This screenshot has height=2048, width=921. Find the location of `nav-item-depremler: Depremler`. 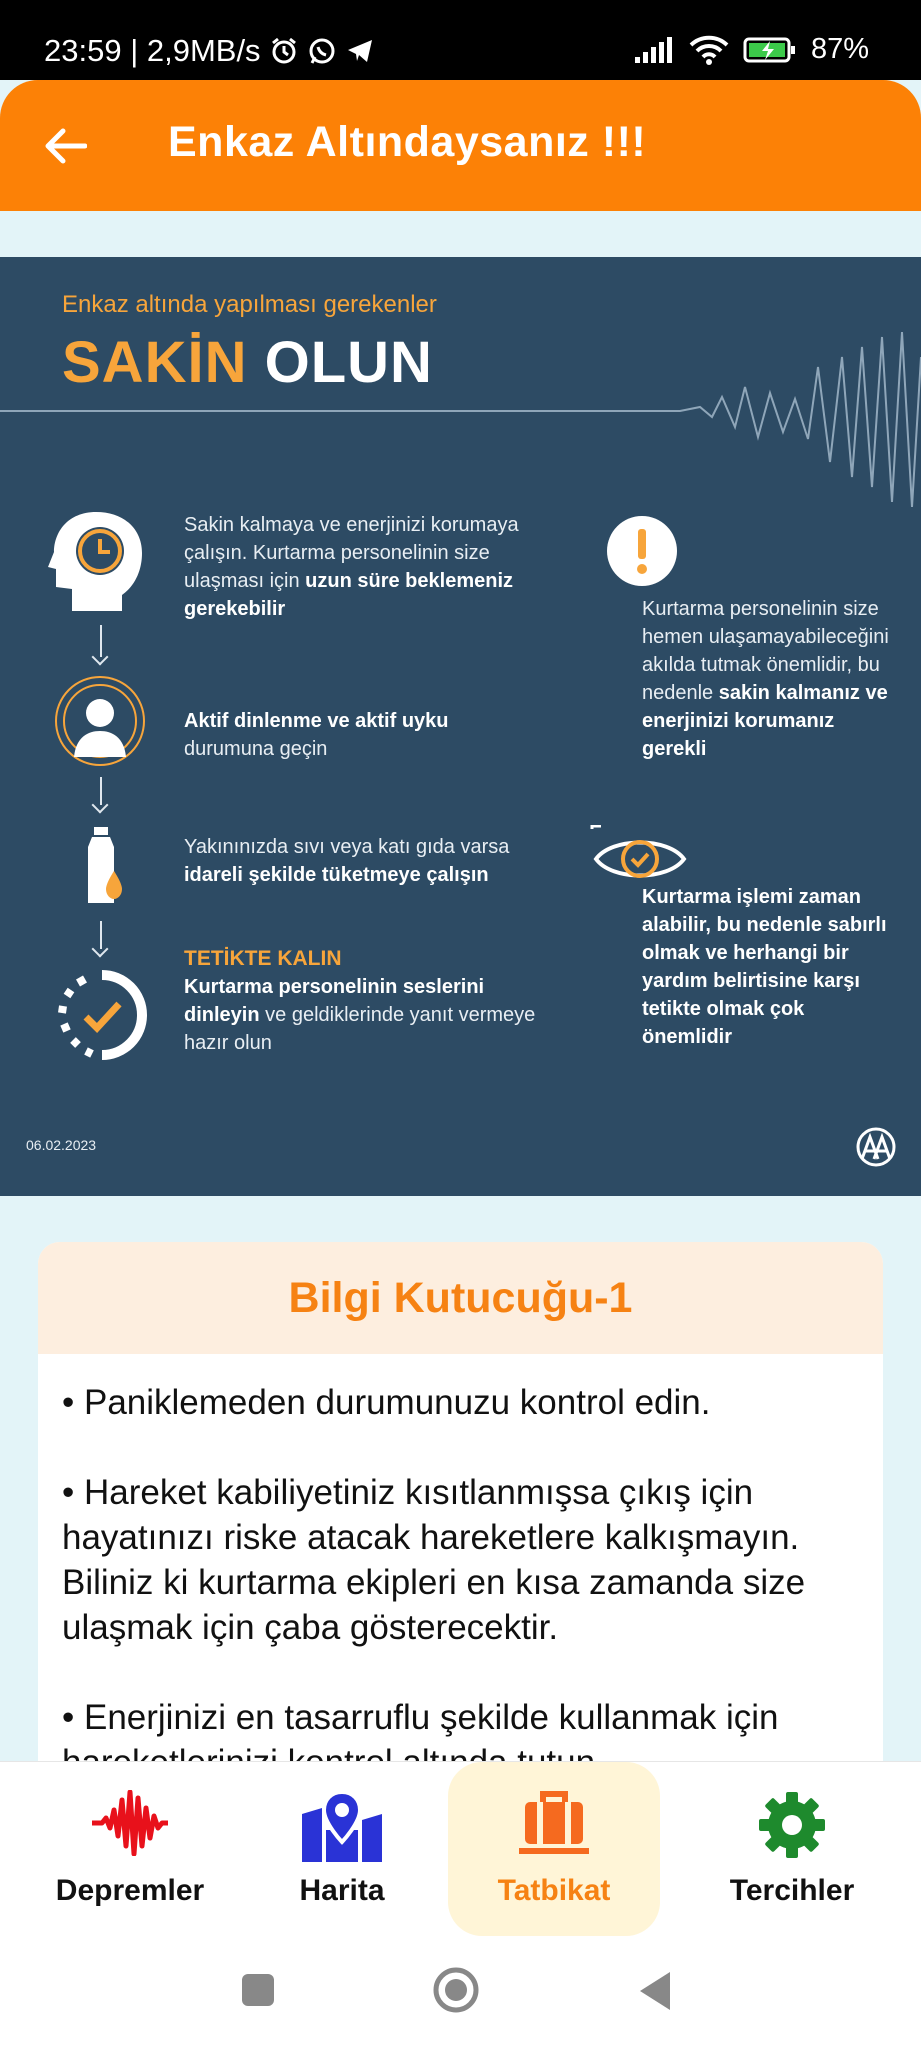

nav-item-depremler: Depremler is located at coordinates (130, 1849).